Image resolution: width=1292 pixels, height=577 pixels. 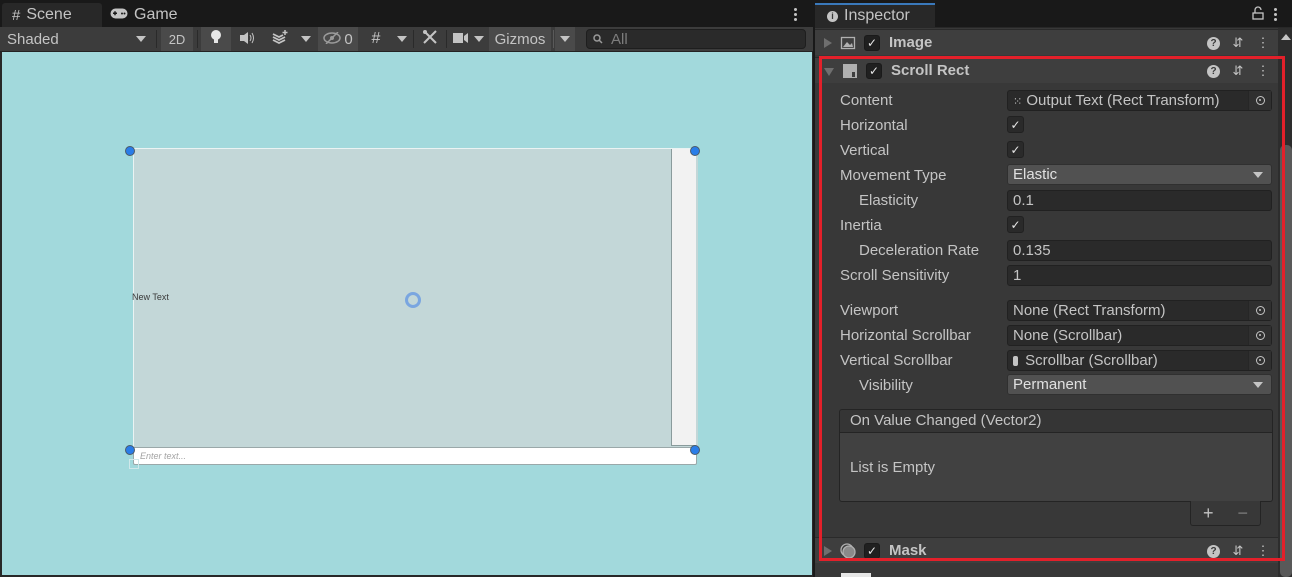 What do you see at coordinates (795, 14) in the screenshot?
I see `scene-more-menu-icon` at bounding box center [795, 14].